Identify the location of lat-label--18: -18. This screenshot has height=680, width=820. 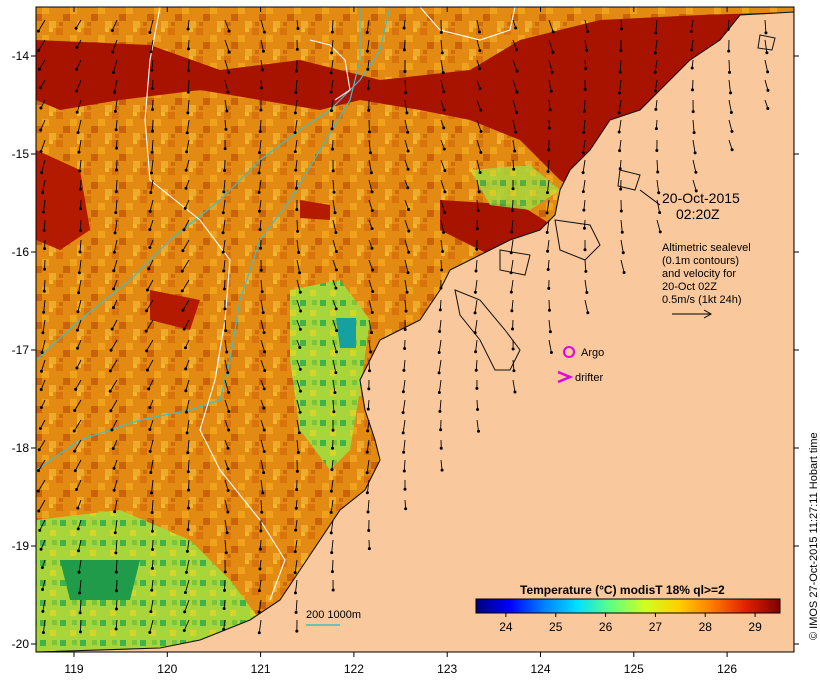
(21, 448).